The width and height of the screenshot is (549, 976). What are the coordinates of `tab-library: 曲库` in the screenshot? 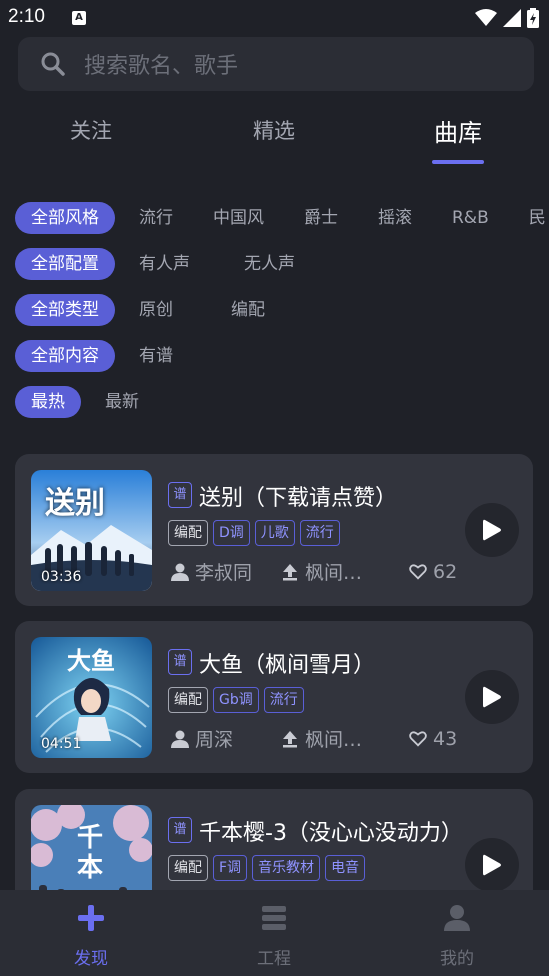 It's located at (458, 130).